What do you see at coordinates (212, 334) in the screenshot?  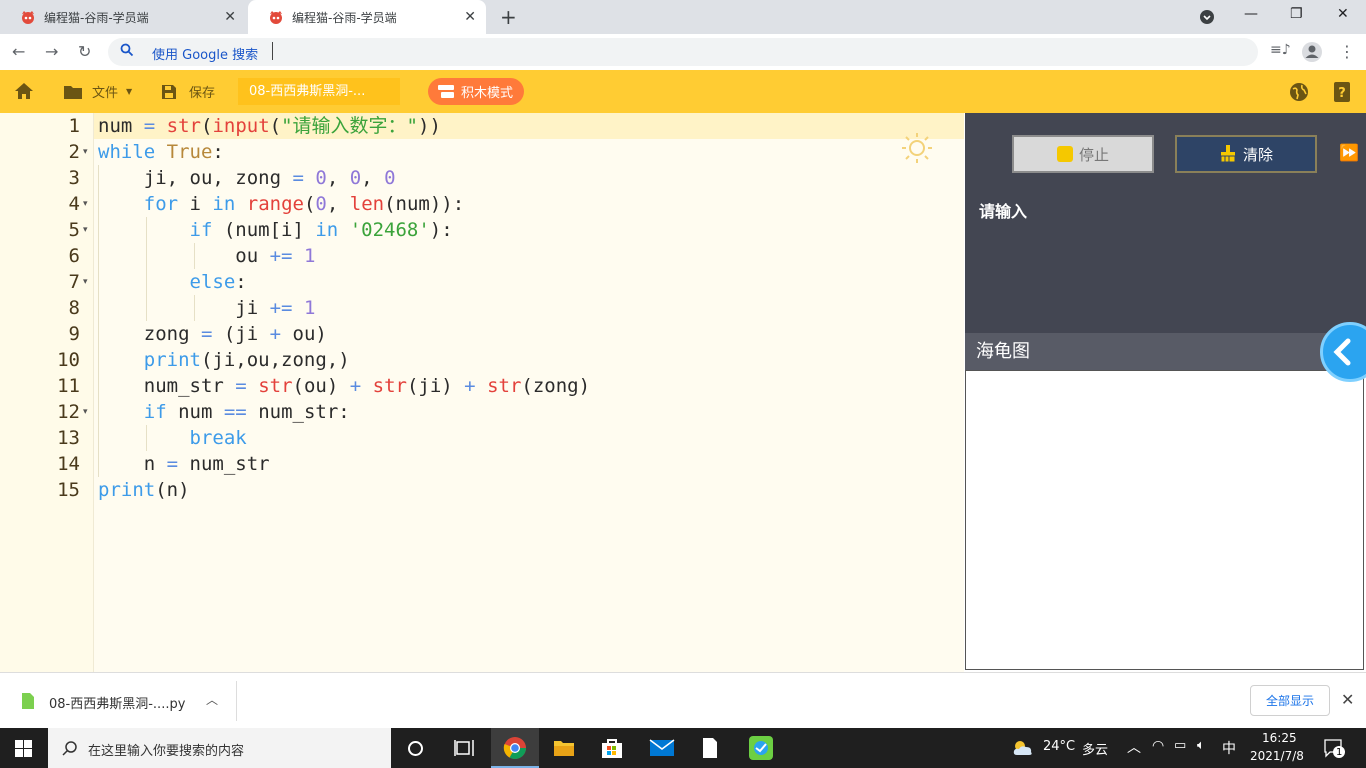 I see `code-line: zong = (ji + ou)` at bounding box center [212, 334].